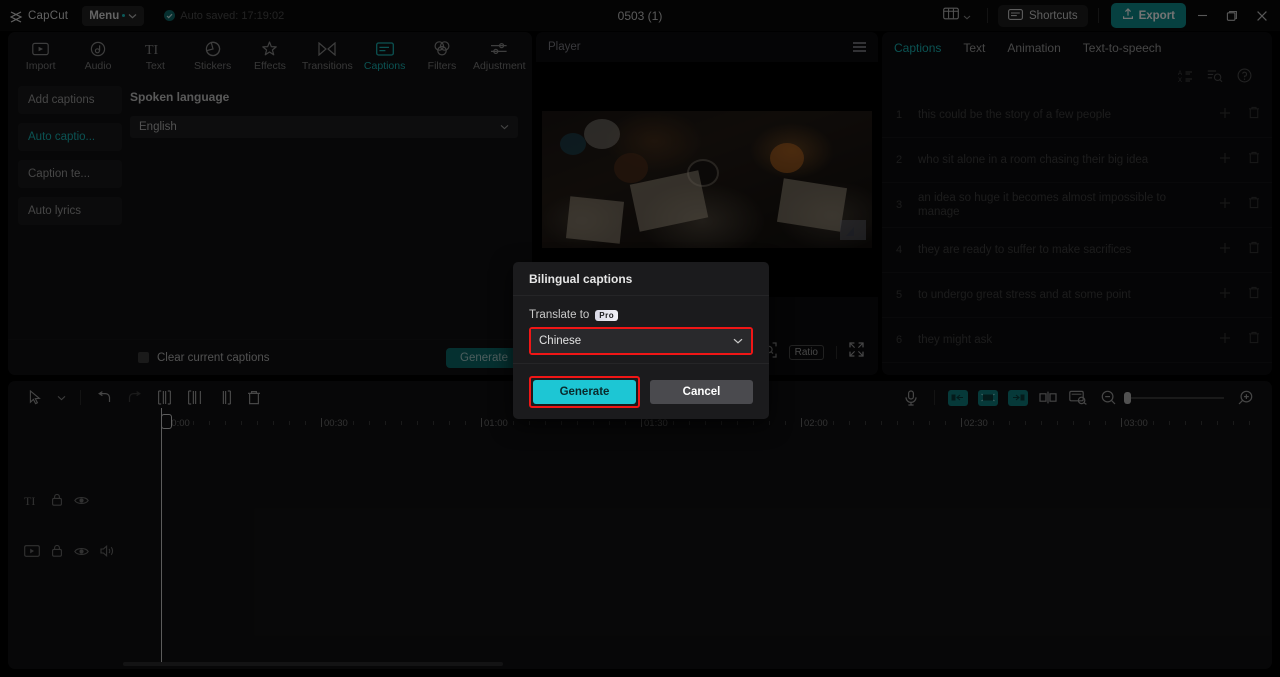  I want to click on dialog-cancel-button: Cancel, so click(701, 391).